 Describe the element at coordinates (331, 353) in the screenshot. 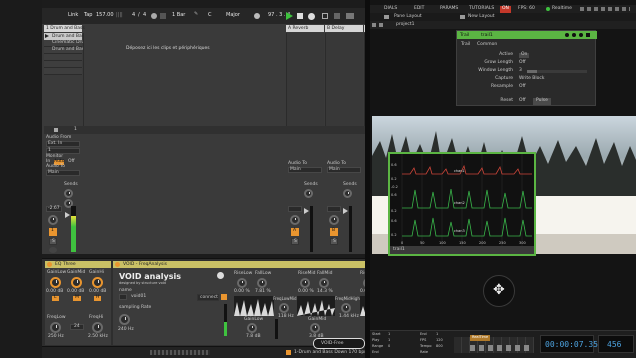

I see `status-clip-name: 1-Drum and Bass Down 170 bpm` at that location.